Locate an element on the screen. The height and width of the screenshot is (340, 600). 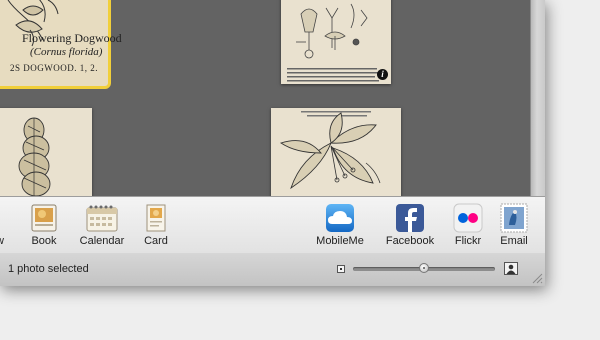
card-label: Card is located at coordinates (156, 241).